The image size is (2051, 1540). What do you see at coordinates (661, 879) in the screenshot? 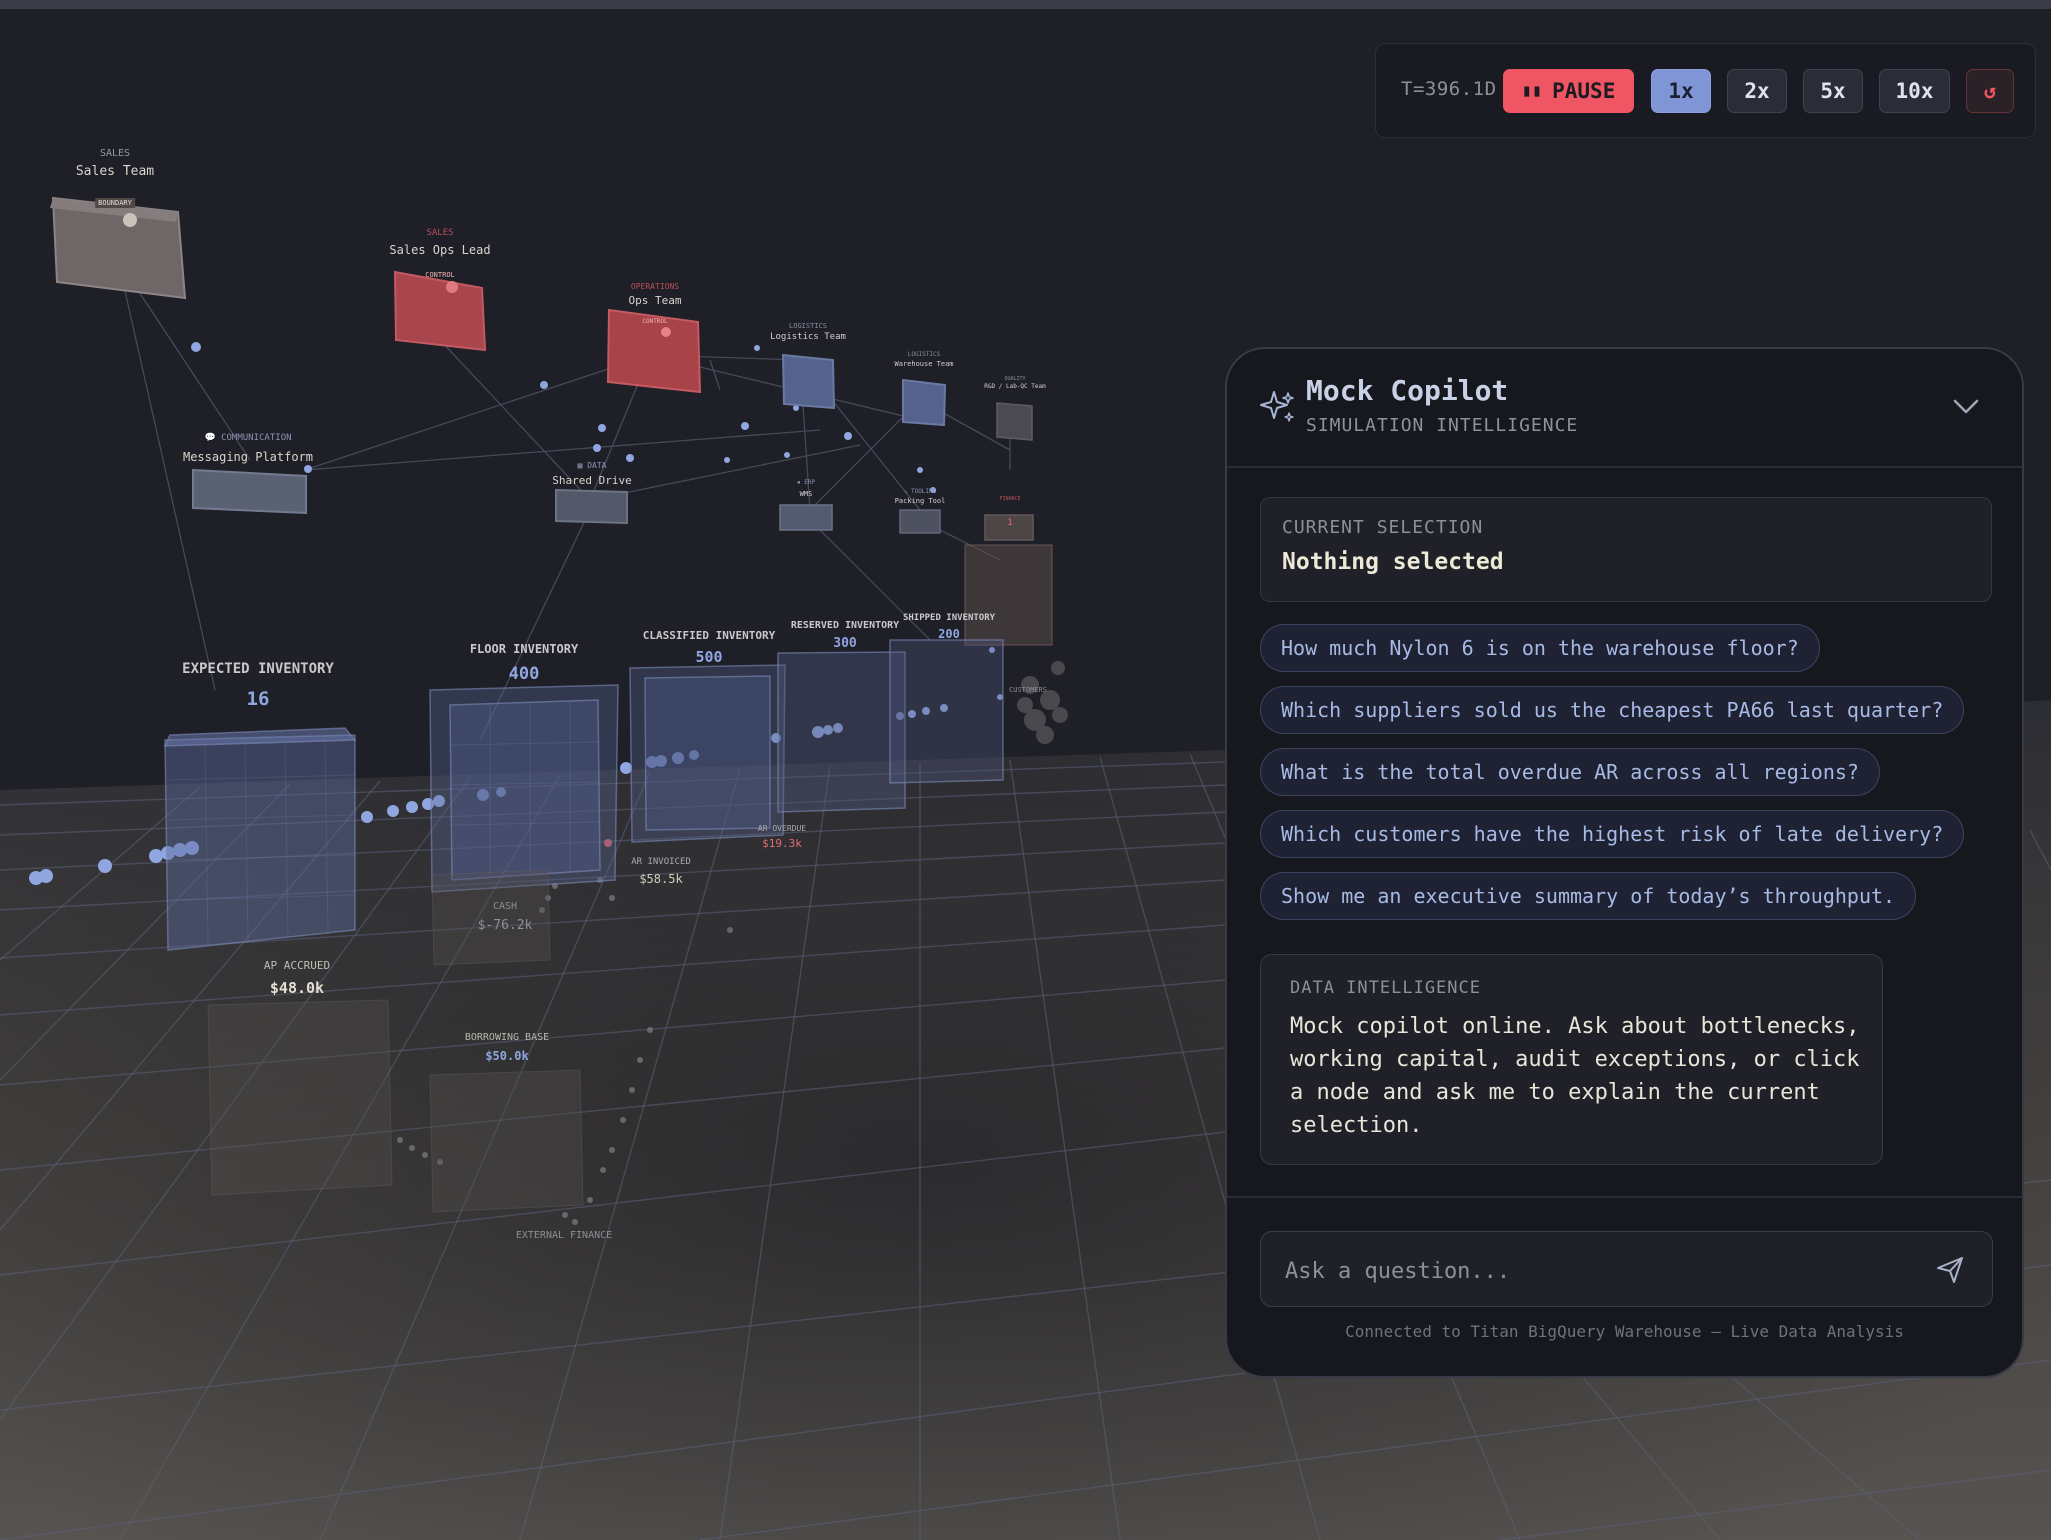
I see `ar-invoiced-value: $58.5k` at bounding box center [661, 879].